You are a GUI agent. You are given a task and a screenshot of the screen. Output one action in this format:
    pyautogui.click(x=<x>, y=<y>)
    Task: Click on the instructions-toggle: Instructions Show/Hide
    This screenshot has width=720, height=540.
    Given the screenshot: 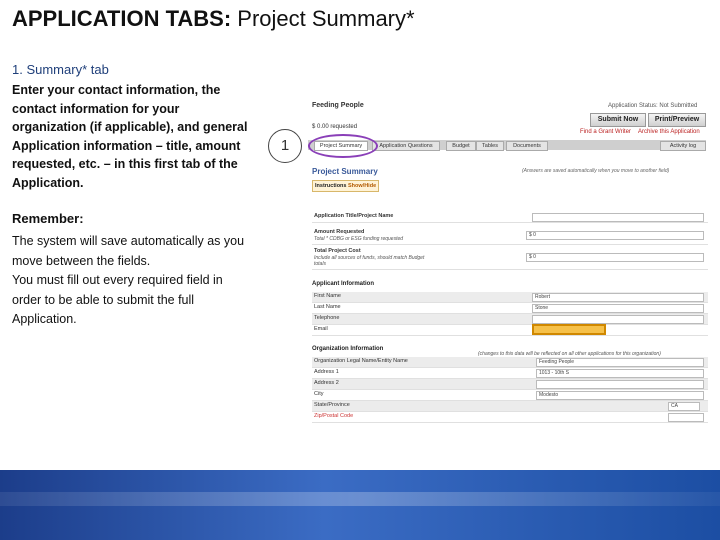 What is the action you would take?
    pyautogui.click(x=346, y=186)
    